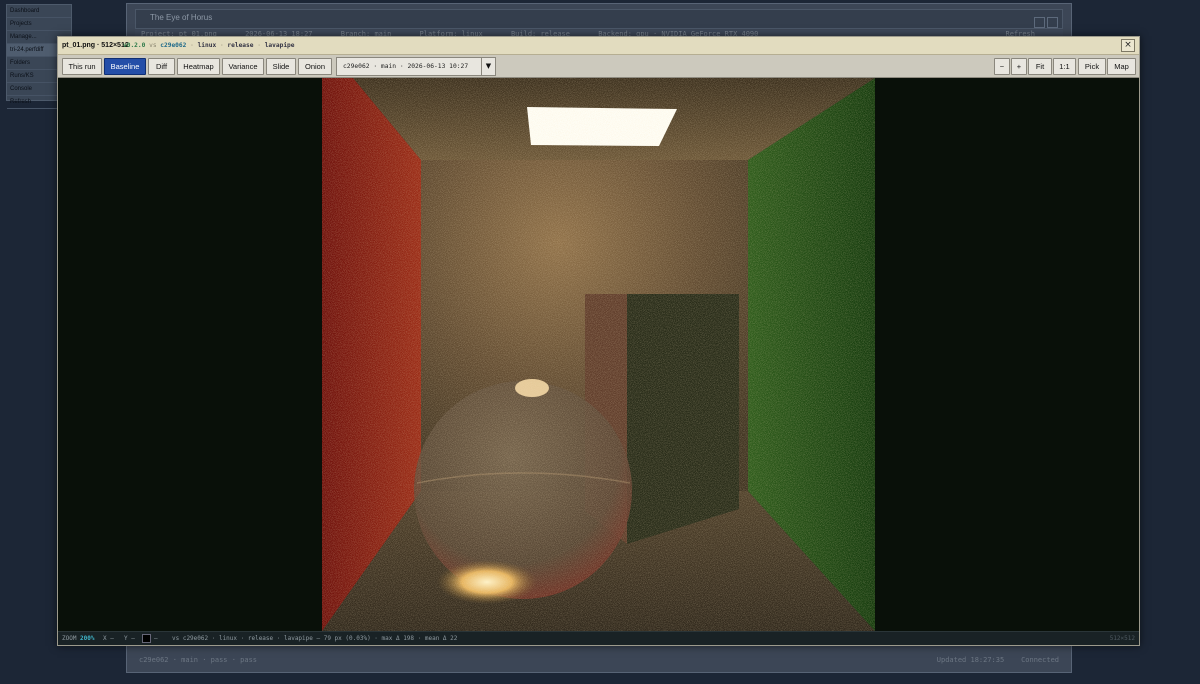  What do you see at coordinates (1122, 638) in the screenshot?
I see `image-dimensions: 512×512` at bounding box center [1122, 638].